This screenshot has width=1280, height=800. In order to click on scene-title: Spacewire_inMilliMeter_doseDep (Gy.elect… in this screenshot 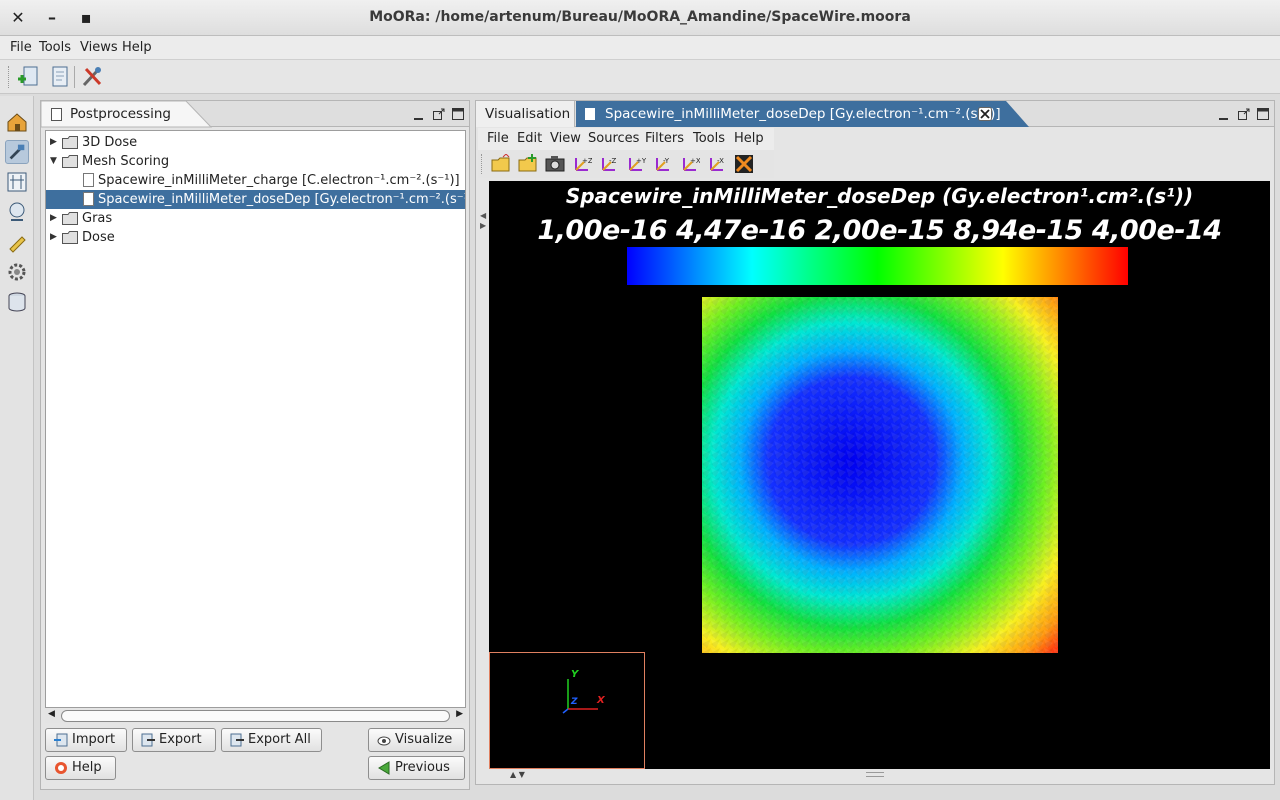, I will do `click(879, 196)`.